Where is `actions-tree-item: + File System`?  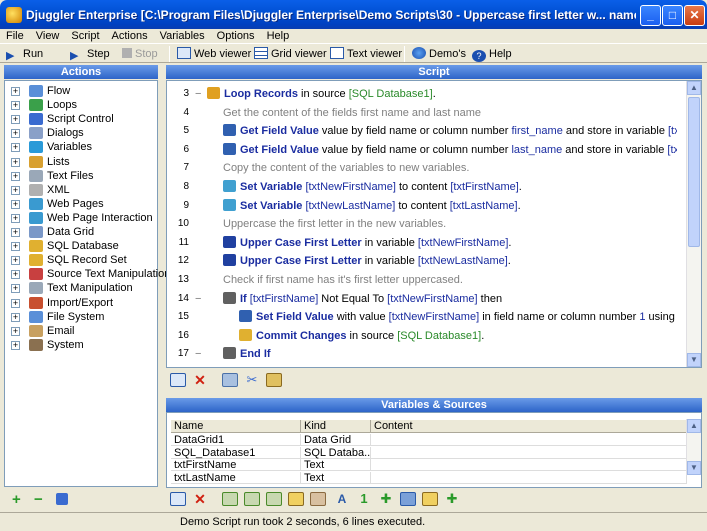
actions-tree-item: + File System is located at coordinates (81, 317).